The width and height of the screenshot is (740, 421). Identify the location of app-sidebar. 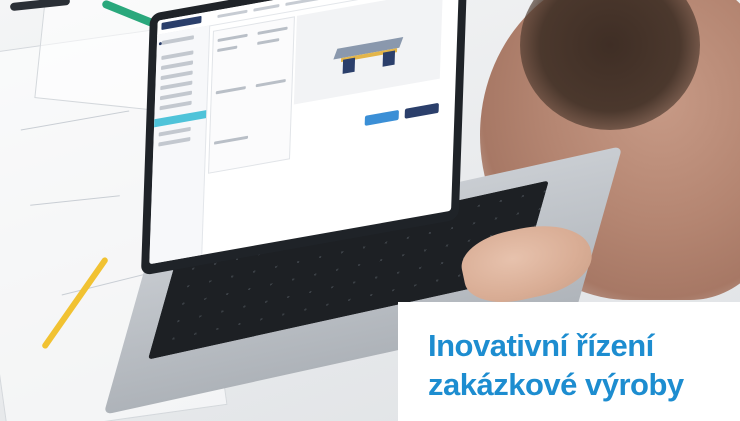
(180, 145).